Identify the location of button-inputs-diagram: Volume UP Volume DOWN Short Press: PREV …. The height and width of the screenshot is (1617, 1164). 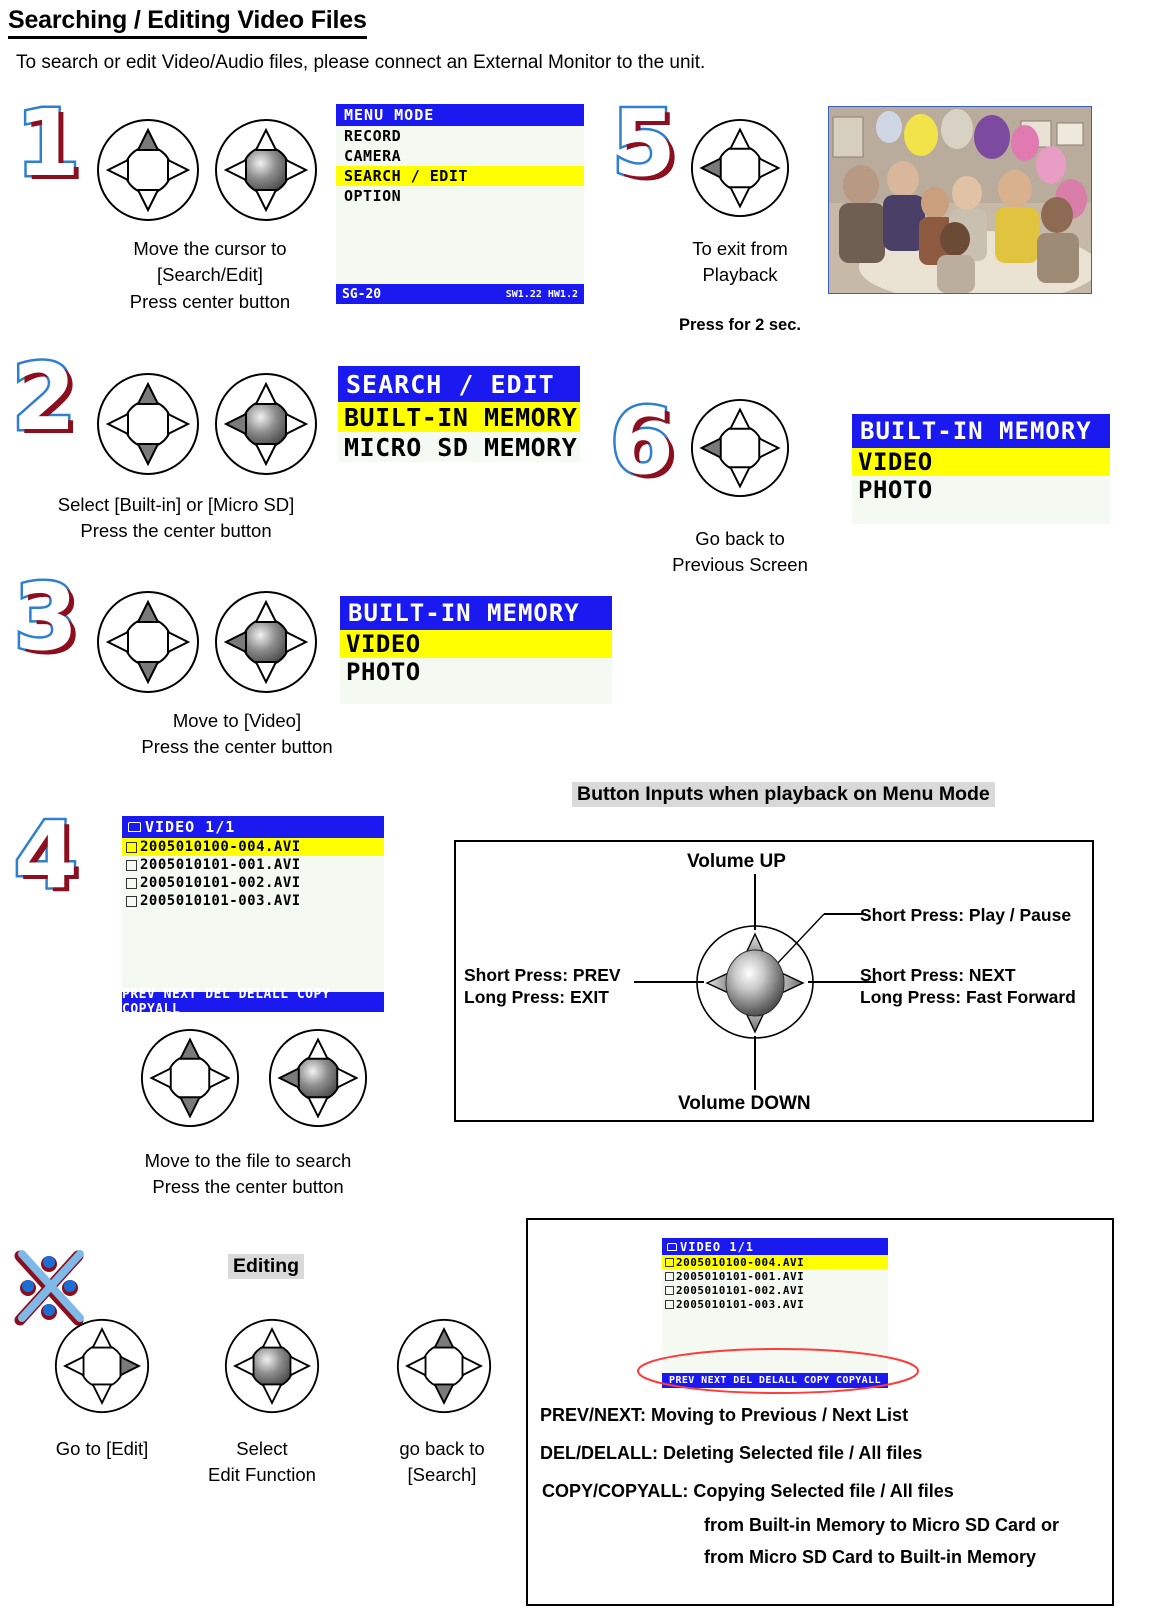
(774, 981).